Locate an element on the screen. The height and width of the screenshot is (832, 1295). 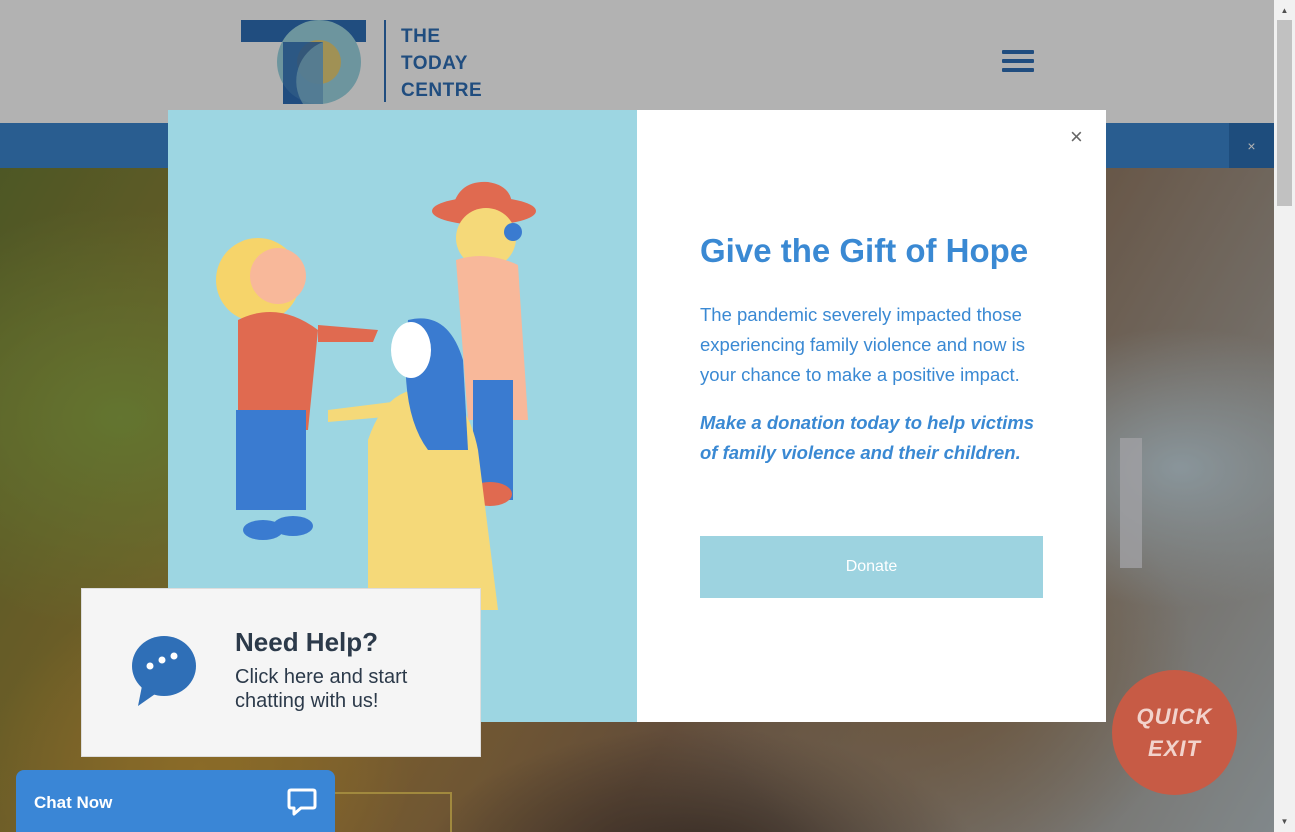
quick-exit-line2: EXIT is located at coordinates (1174, 748).